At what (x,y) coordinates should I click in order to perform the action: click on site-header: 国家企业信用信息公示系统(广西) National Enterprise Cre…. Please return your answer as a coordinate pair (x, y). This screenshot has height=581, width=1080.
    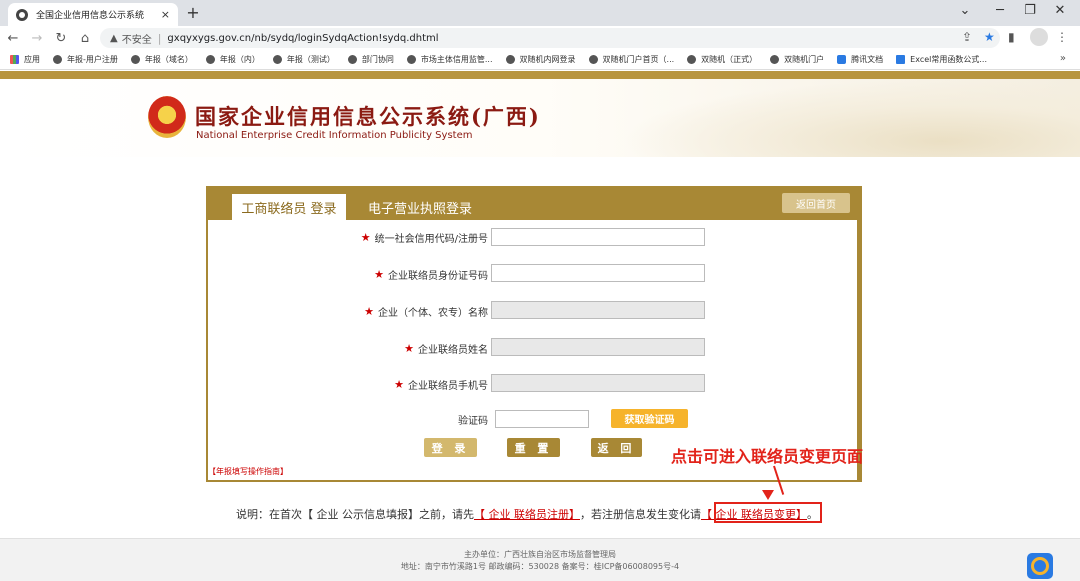
    Looking at the image, I should click on (540, 118).